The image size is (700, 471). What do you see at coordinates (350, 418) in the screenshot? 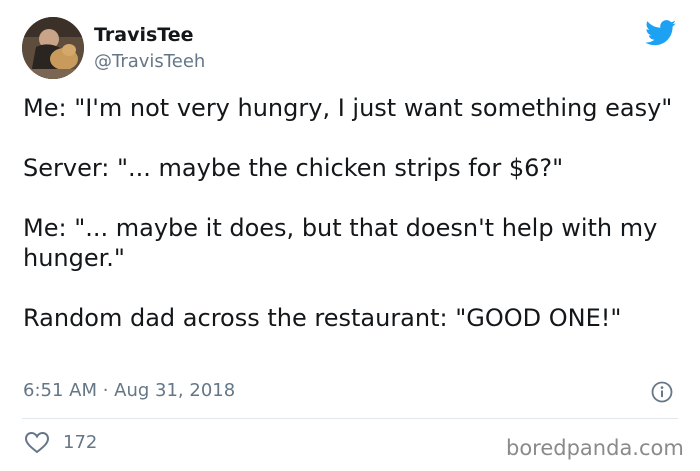
I see `divider` at bounding box center [350, 418].